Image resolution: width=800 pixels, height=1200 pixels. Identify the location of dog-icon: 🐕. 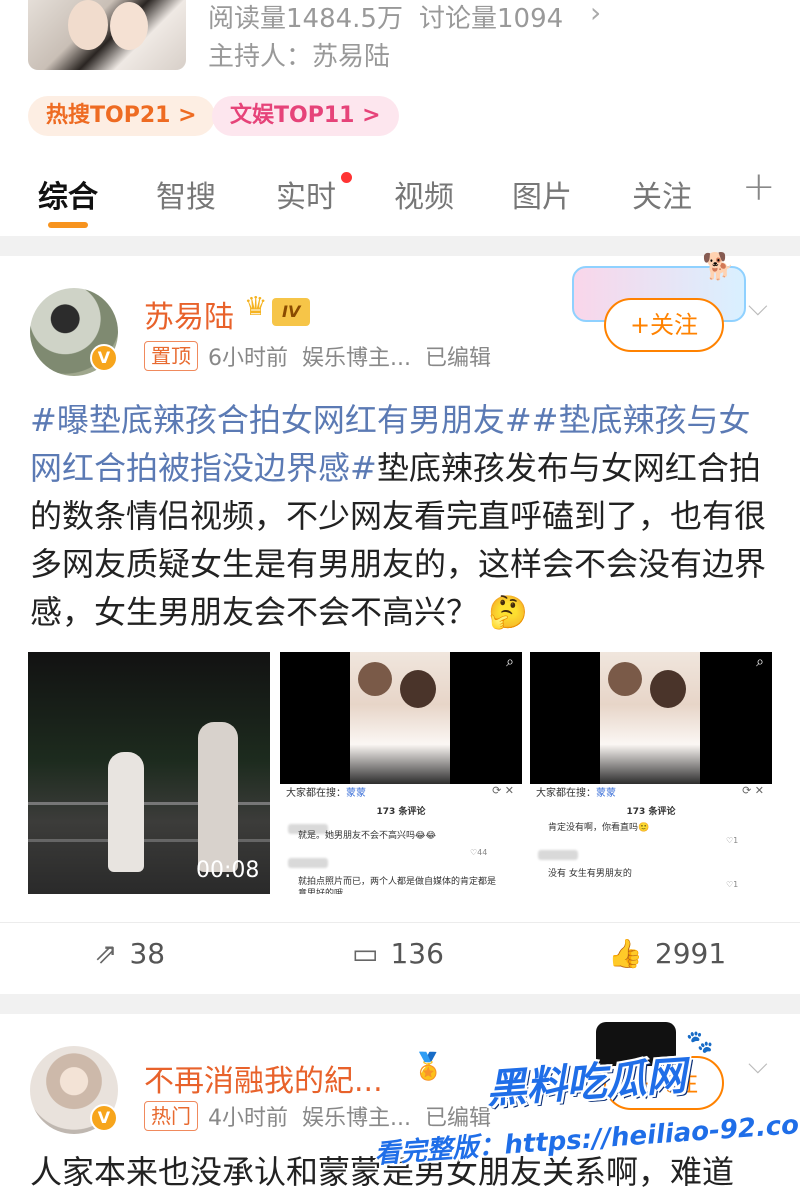
(718, 267).